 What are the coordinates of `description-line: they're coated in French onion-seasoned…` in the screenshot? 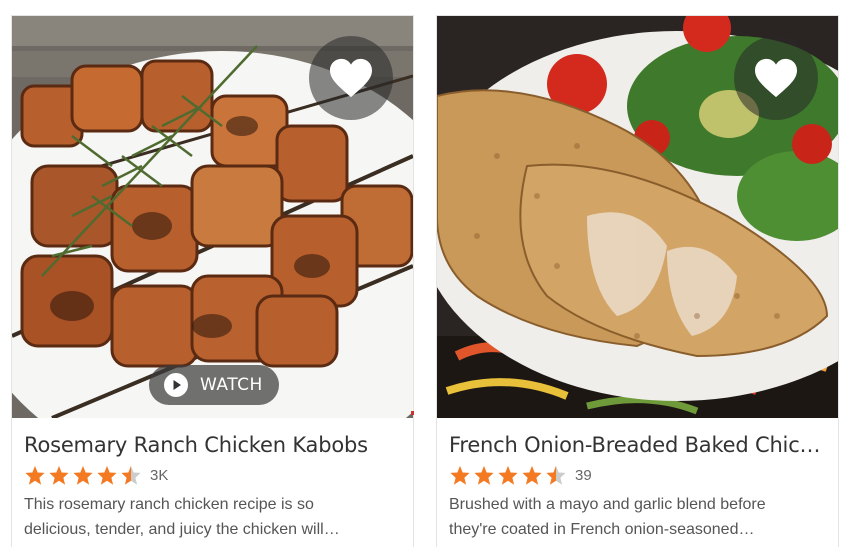 It's located at (602, 529).